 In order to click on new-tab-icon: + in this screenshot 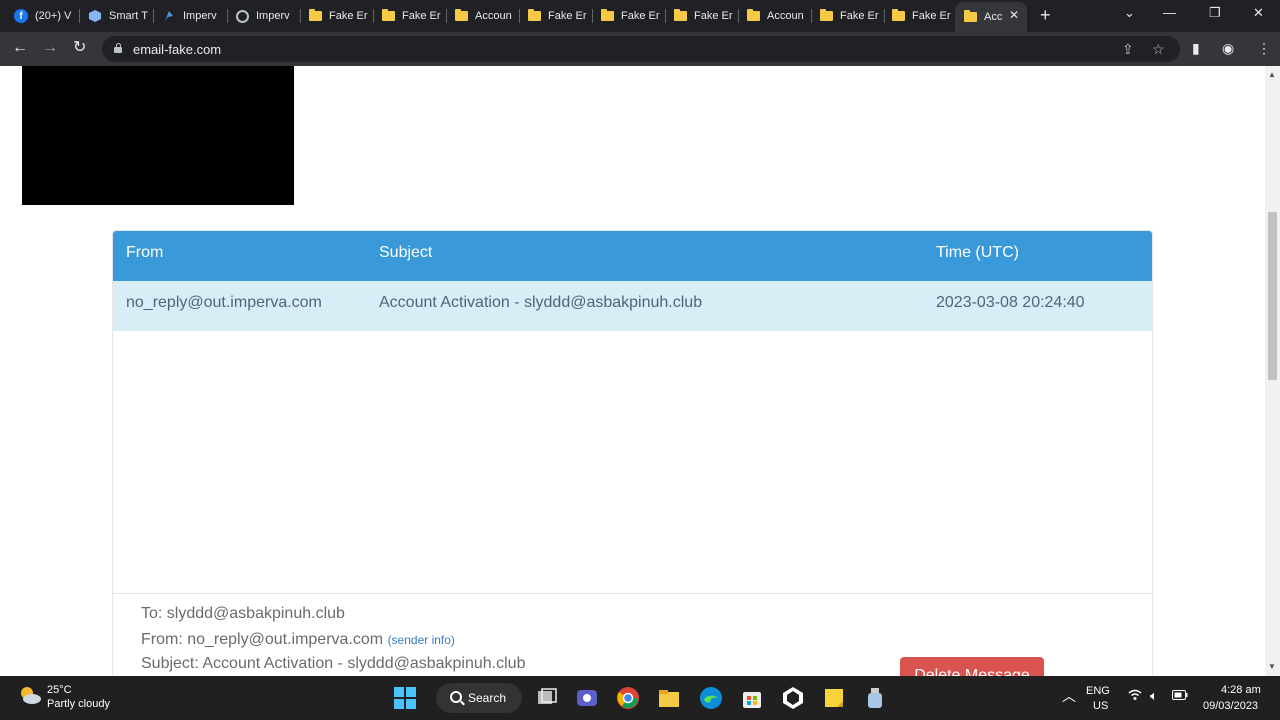, I will do `click(1045, 15)`.